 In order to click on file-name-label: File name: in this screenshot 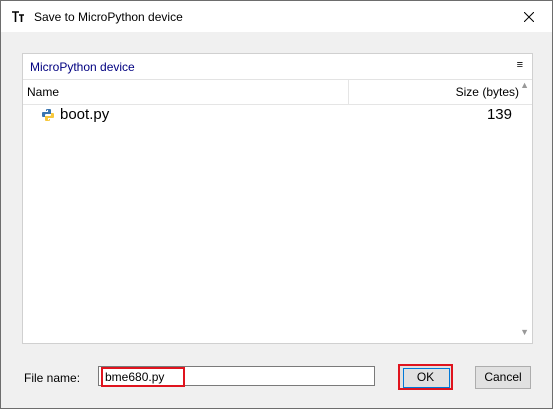, I will do `click(52, 378)`.